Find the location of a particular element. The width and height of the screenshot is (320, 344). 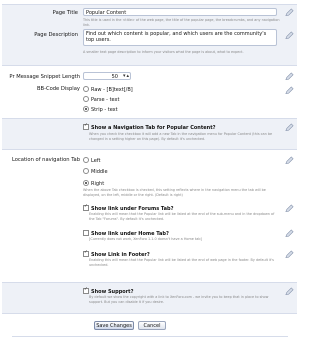

edit-bbcode-icon is located at coordinates (289, 90).